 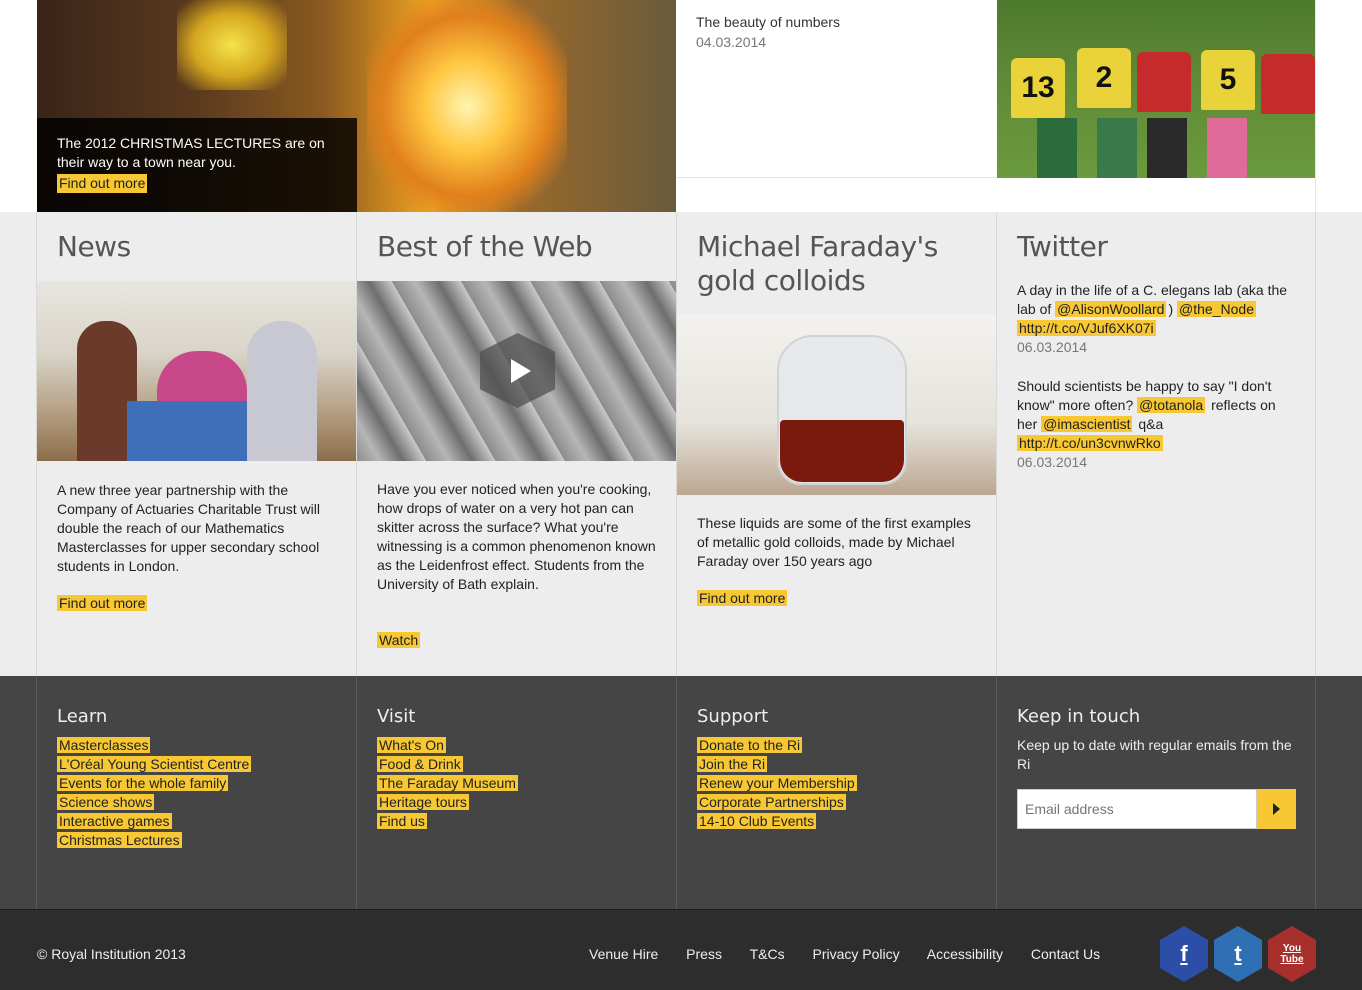 I want to click on footer-link-whats-on: What's On, so click(x=411, y=745).